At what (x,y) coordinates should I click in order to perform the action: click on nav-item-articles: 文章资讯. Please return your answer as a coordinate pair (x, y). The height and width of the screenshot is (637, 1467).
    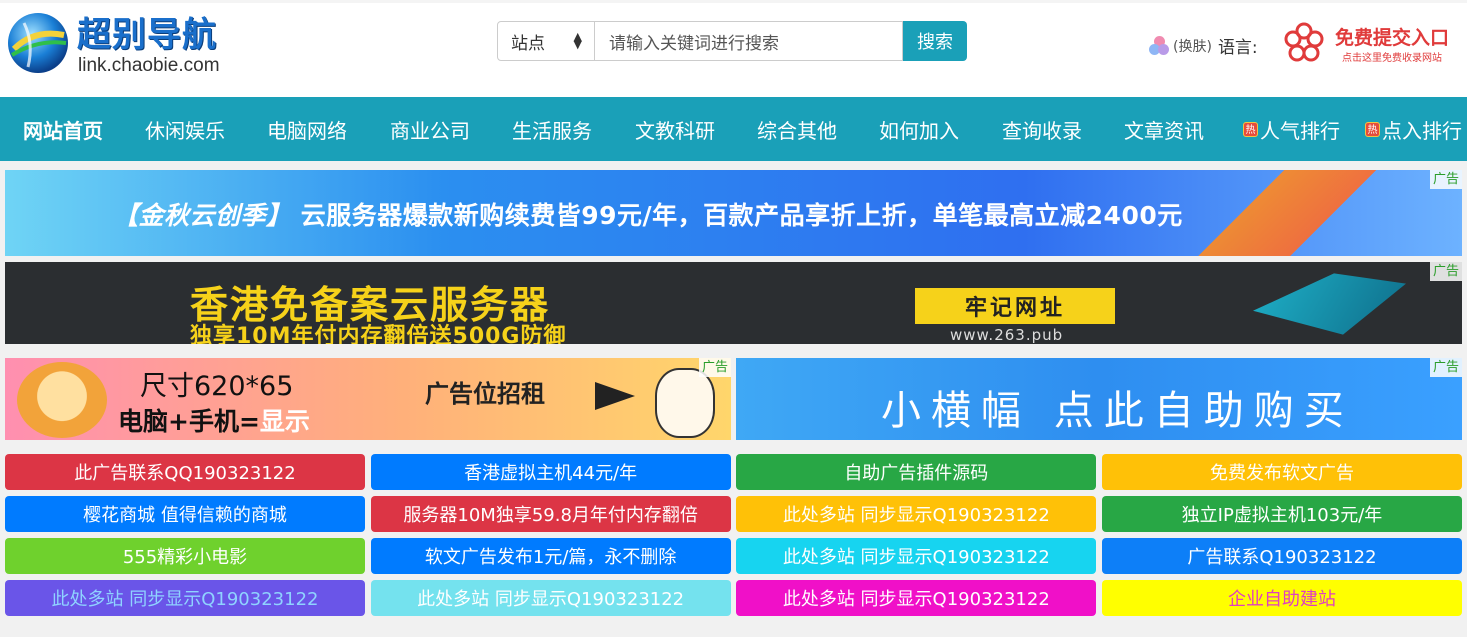
    Looking at the image, I should click on (1164, 129).